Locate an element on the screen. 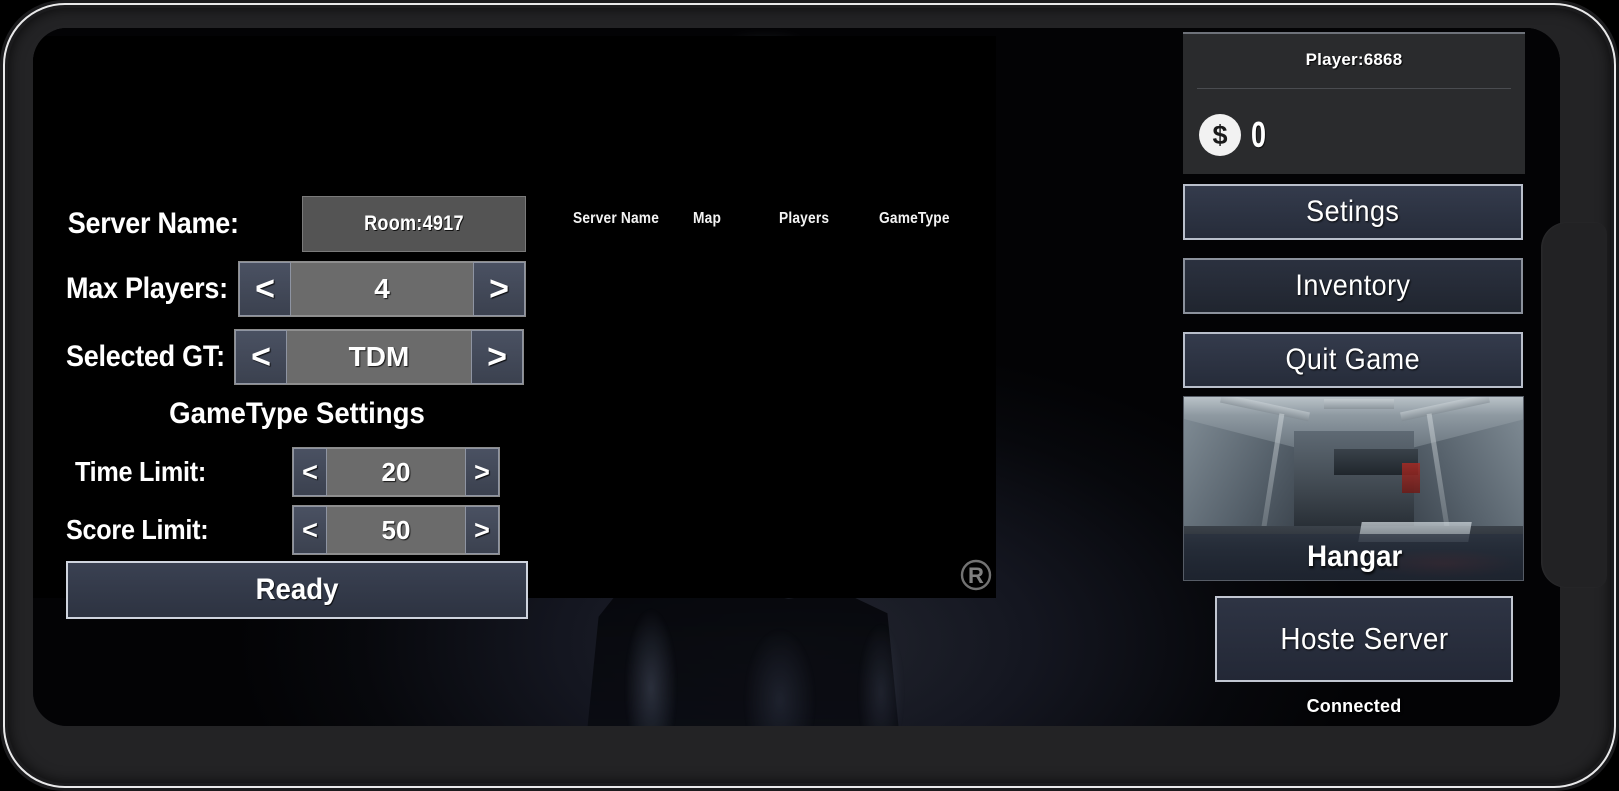 The image size is (1619, 791). server-name-input: Room:4917 is located at coordinates (414, 224).